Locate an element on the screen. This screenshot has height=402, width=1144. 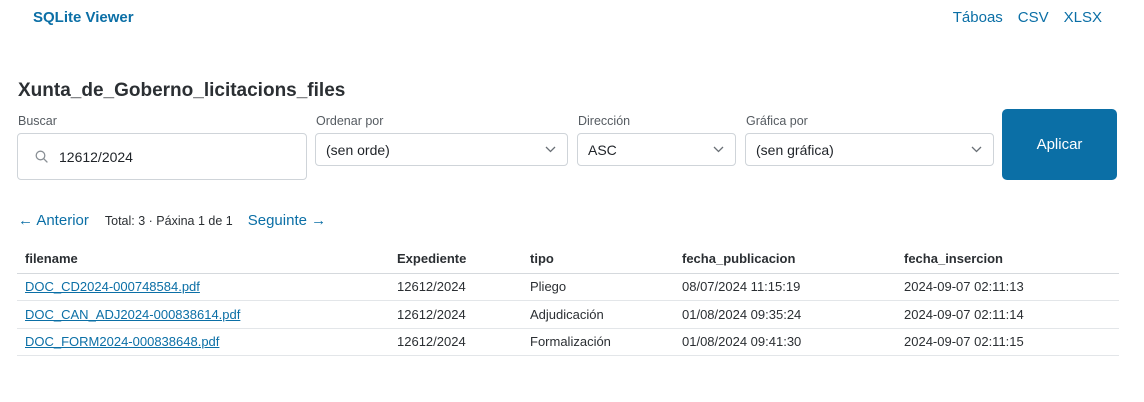
chart-label: Gráfica por is located at coordinates (777, 121).